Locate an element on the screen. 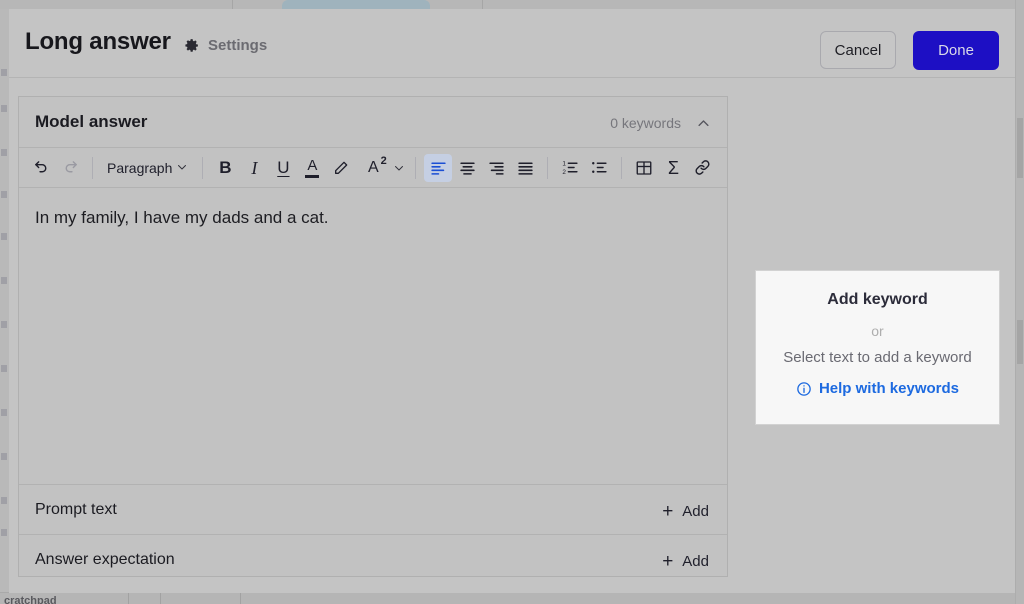 The image size is (1024, 604). text-color-label: A is located at coordinates (312, 165).